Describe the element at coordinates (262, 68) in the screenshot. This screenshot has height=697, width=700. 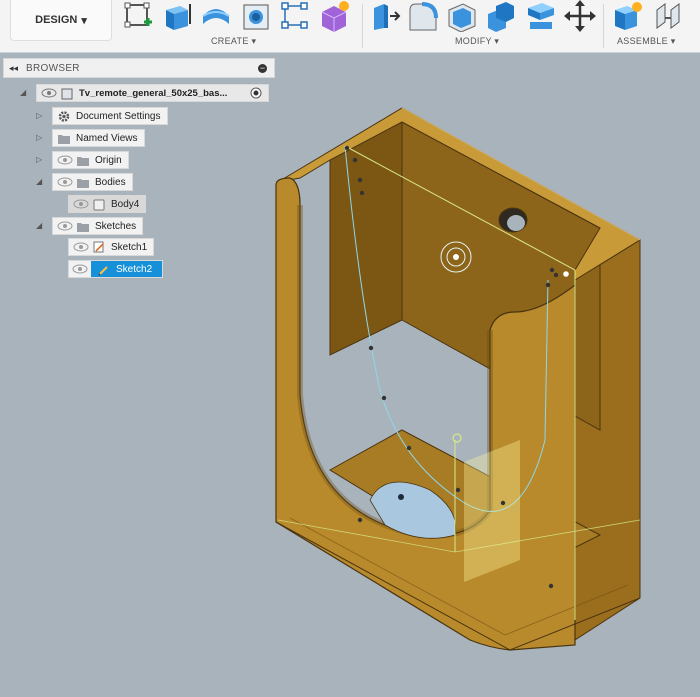
I see `minimize-browser-icon: −` at that location.